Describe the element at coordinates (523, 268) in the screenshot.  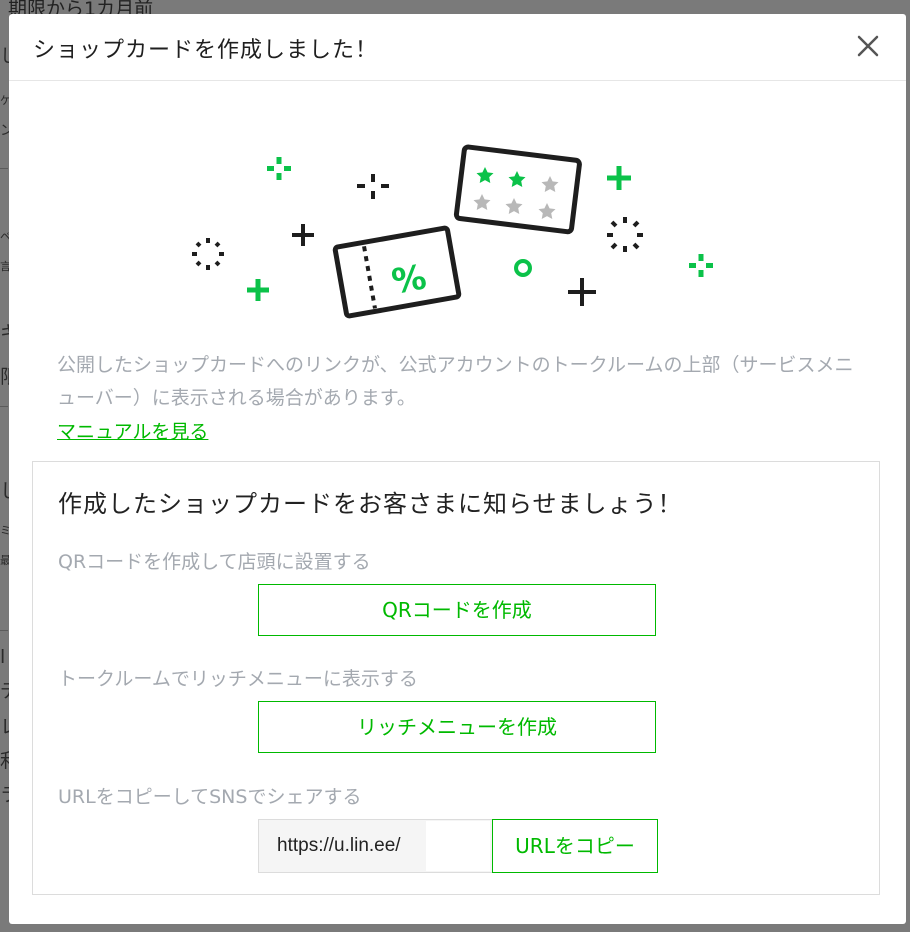
I see `circle-icon` at that location.